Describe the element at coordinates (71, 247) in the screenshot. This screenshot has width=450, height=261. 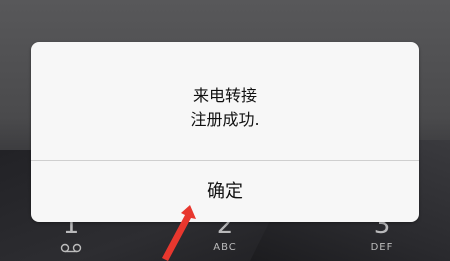
I see `voicemail-icon` at that location.